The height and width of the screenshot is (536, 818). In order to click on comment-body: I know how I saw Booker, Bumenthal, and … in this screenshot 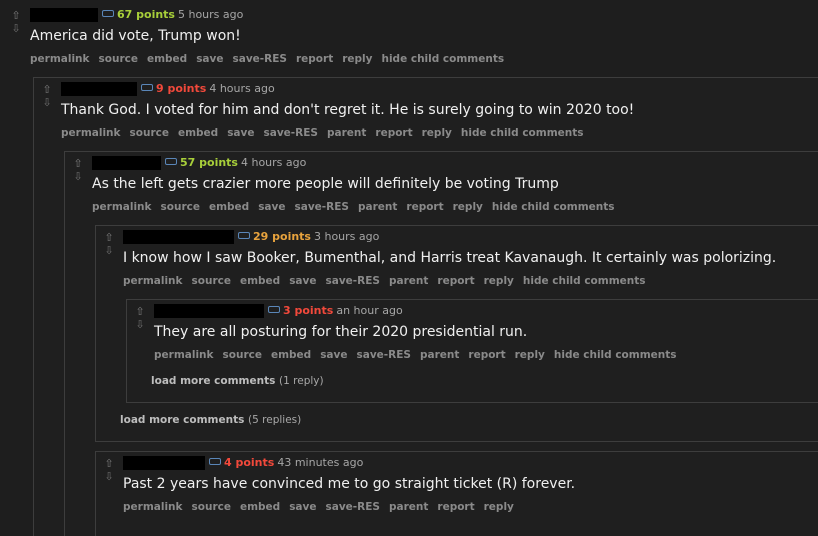, I will do `click(450, 258)`.